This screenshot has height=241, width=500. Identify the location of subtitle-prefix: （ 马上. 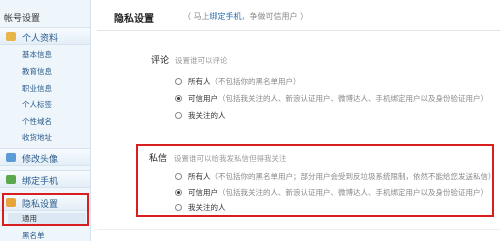
(196, 16).